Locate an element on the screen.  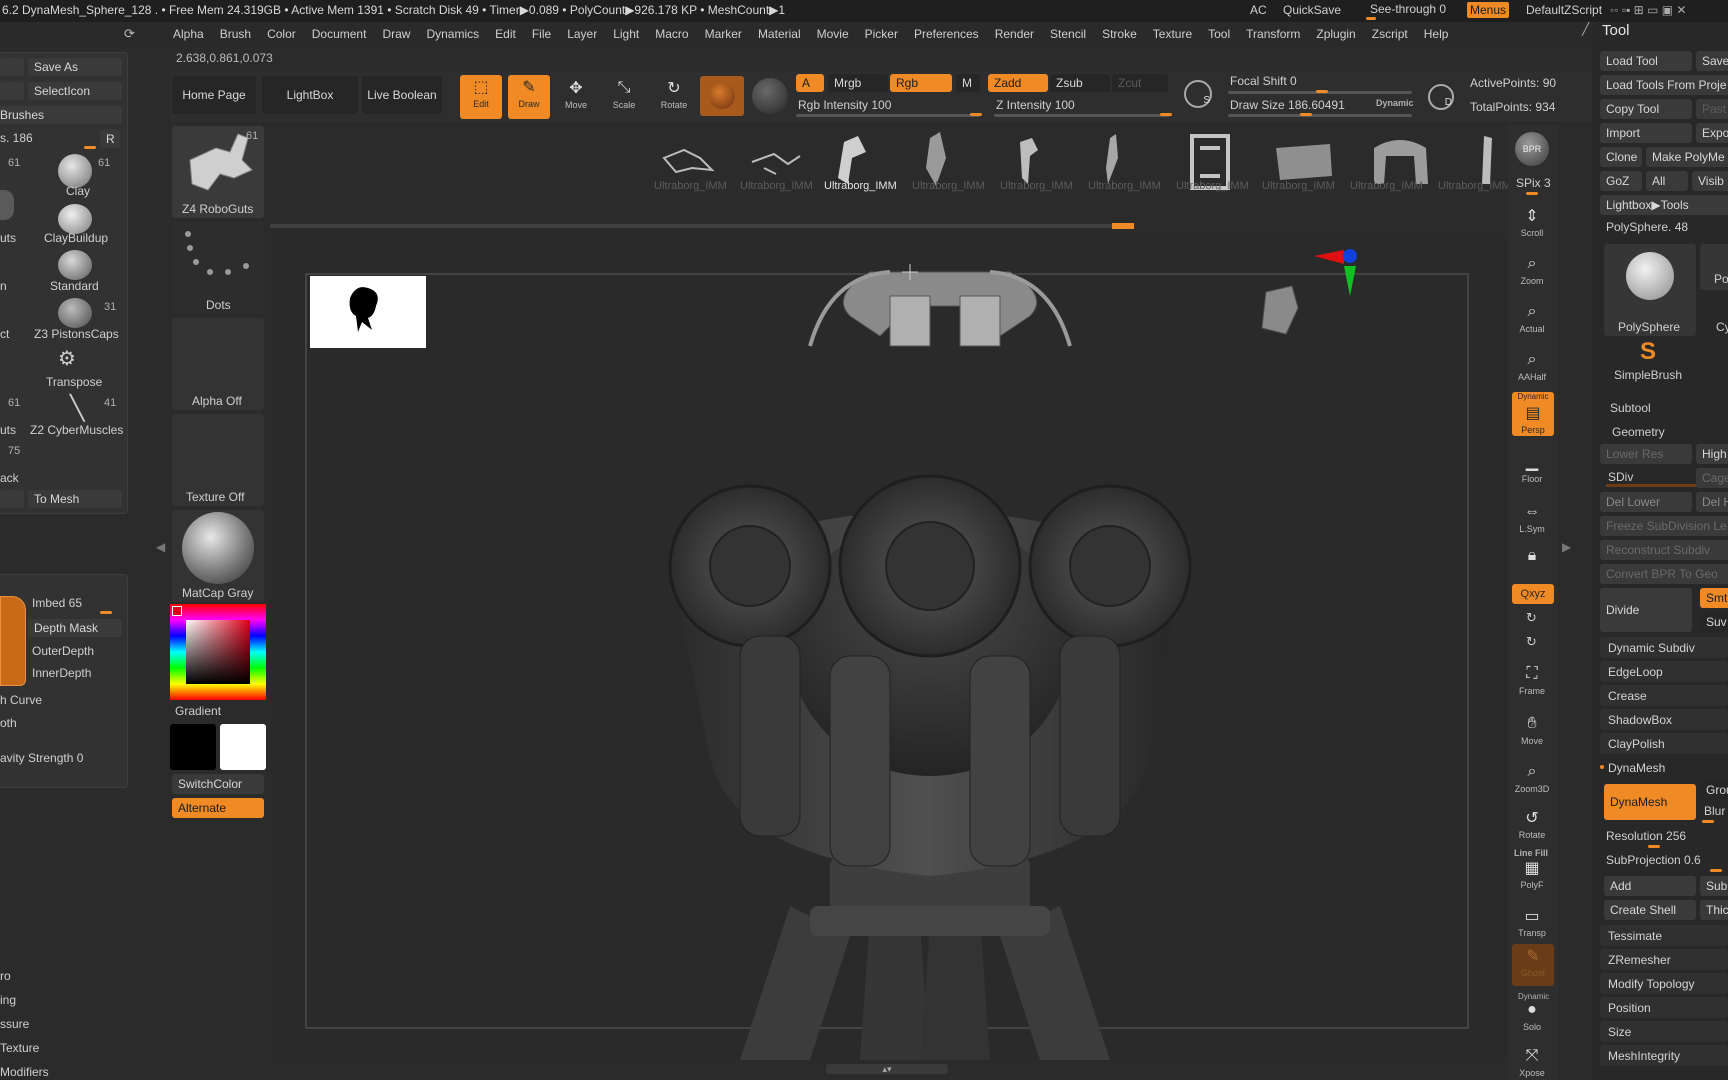
secondary-tool-slot: Po is located at coordinates (1714, 267).